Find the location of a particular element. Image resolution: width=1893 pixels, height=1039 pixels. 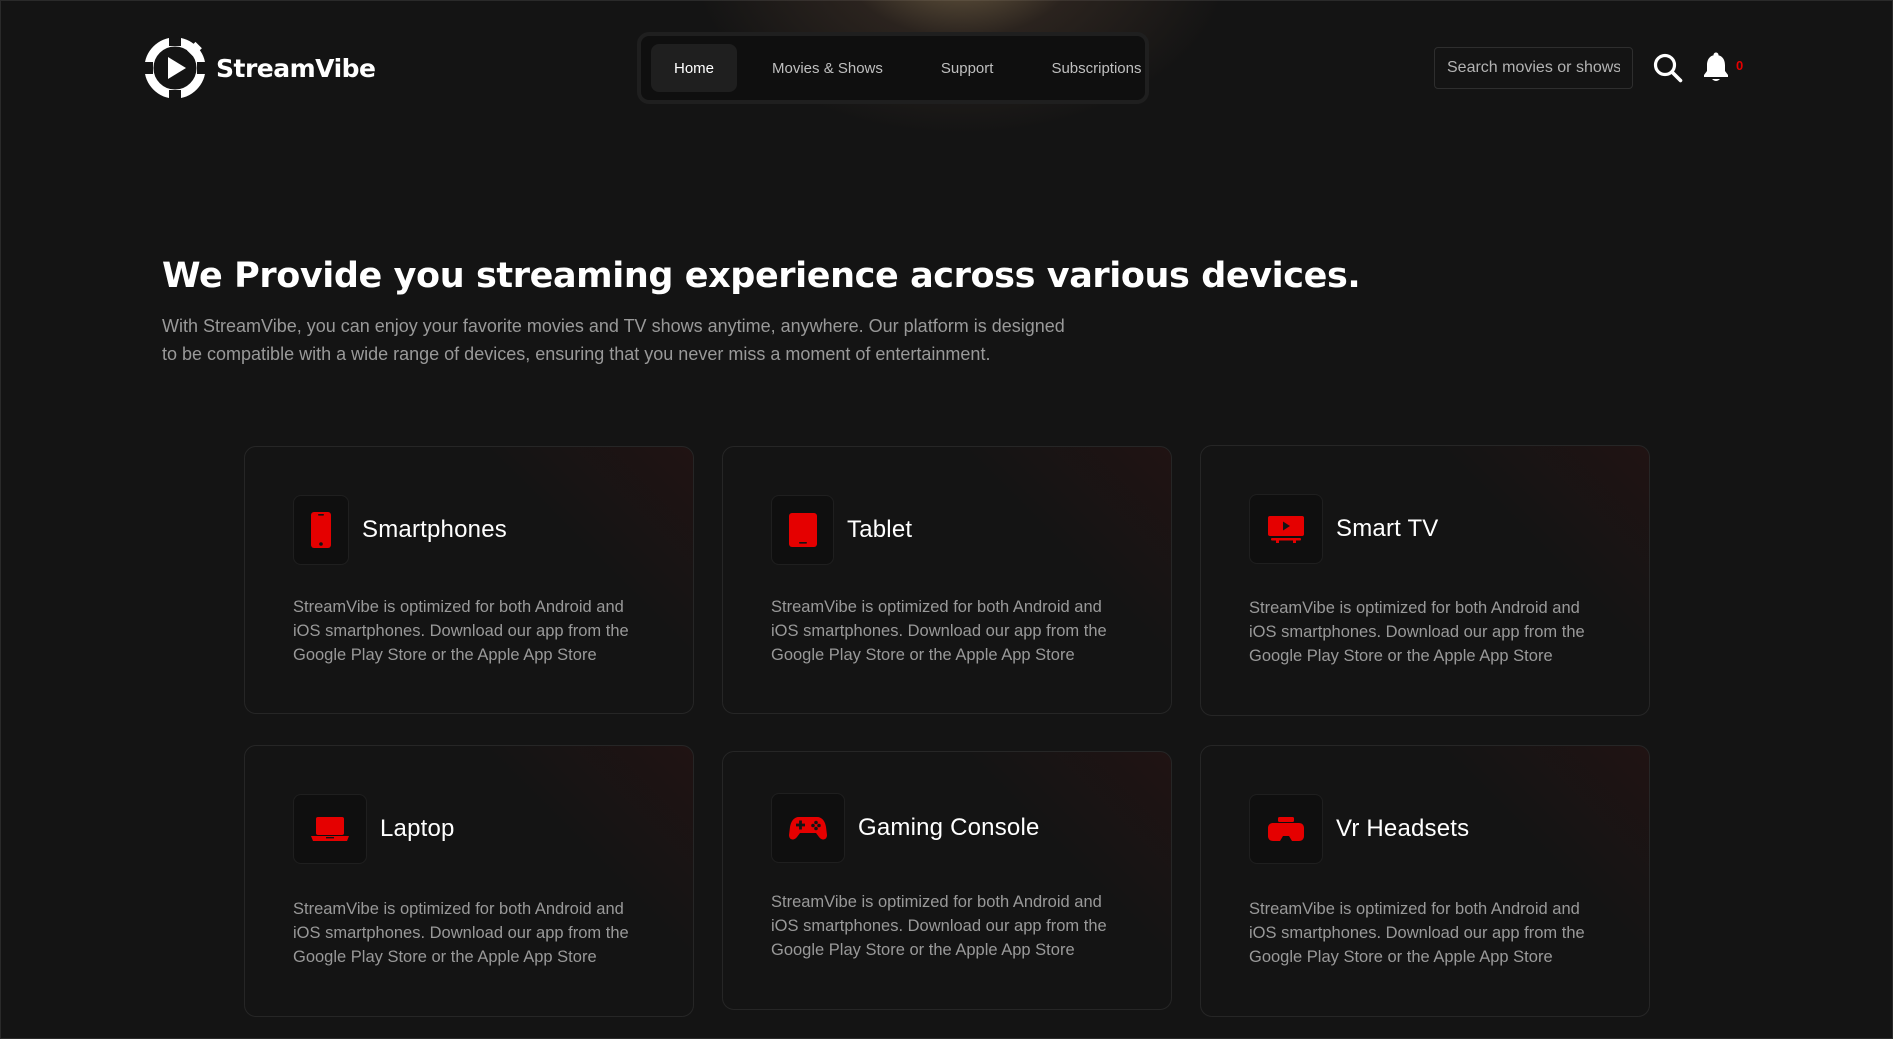

tablet-icon is located at coordinates (802, 530).